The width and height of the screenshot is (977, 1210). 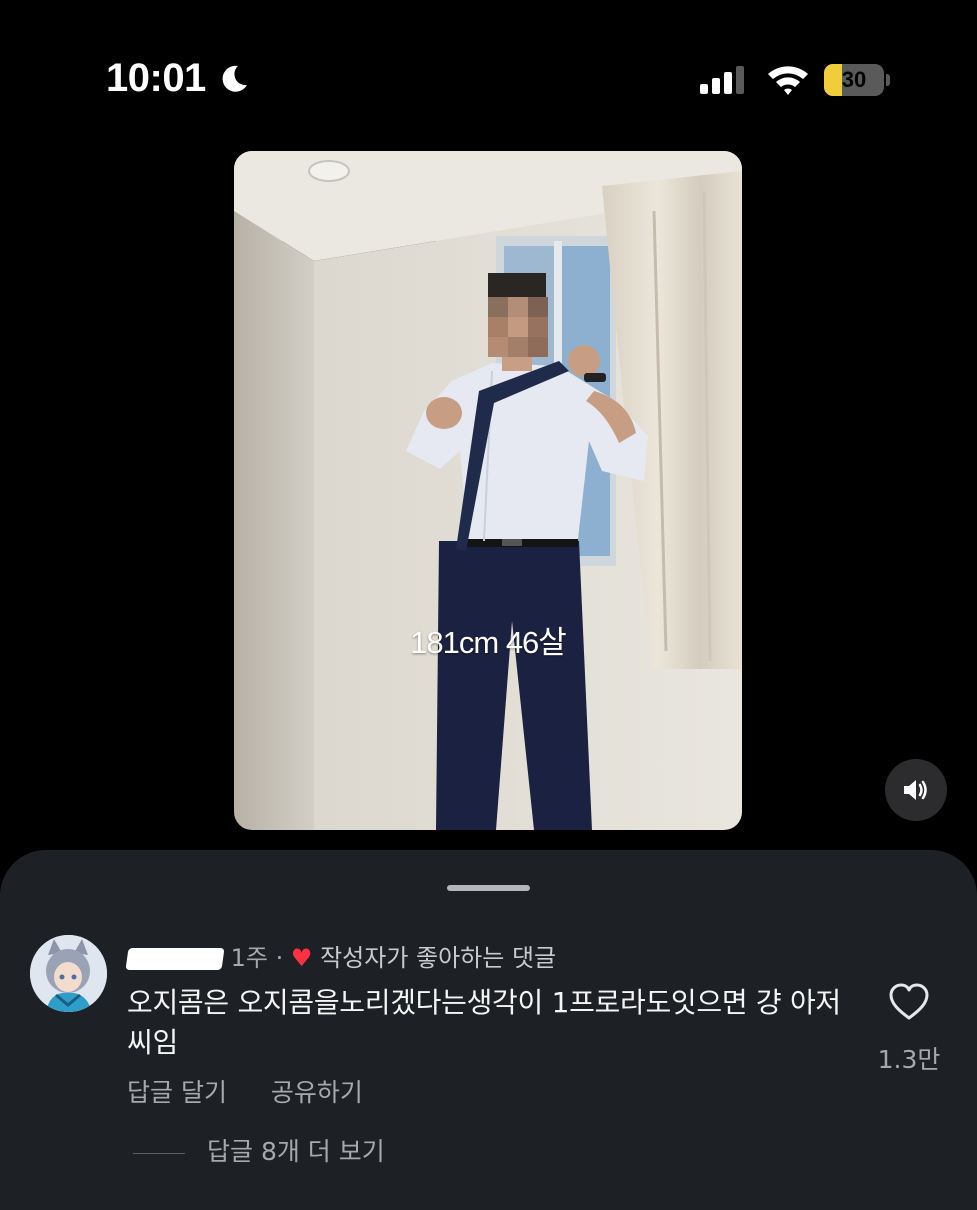 I want to click on like-count: 1.3만, so click(x=909, y=1059).